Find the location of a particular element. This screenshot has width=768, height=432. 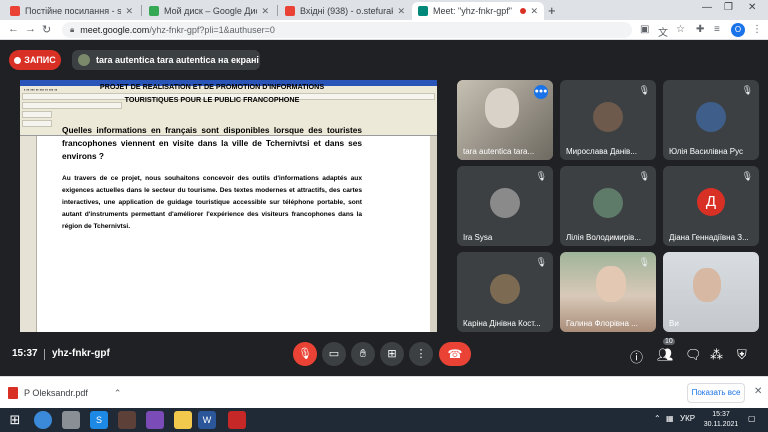

hand-icon: ✋︎ is located at coordinates (363, 354).